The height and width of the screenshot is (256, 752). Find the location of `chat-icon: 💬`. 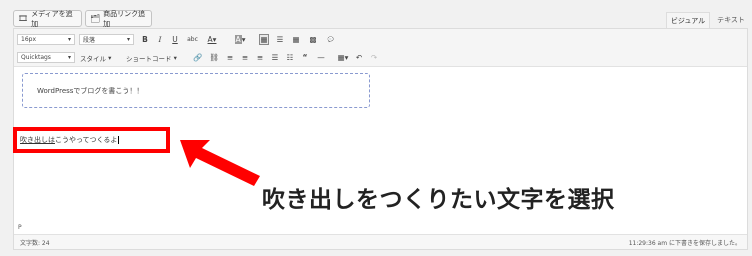

chat-icon: 💬 is located at coordinates (331, 39).